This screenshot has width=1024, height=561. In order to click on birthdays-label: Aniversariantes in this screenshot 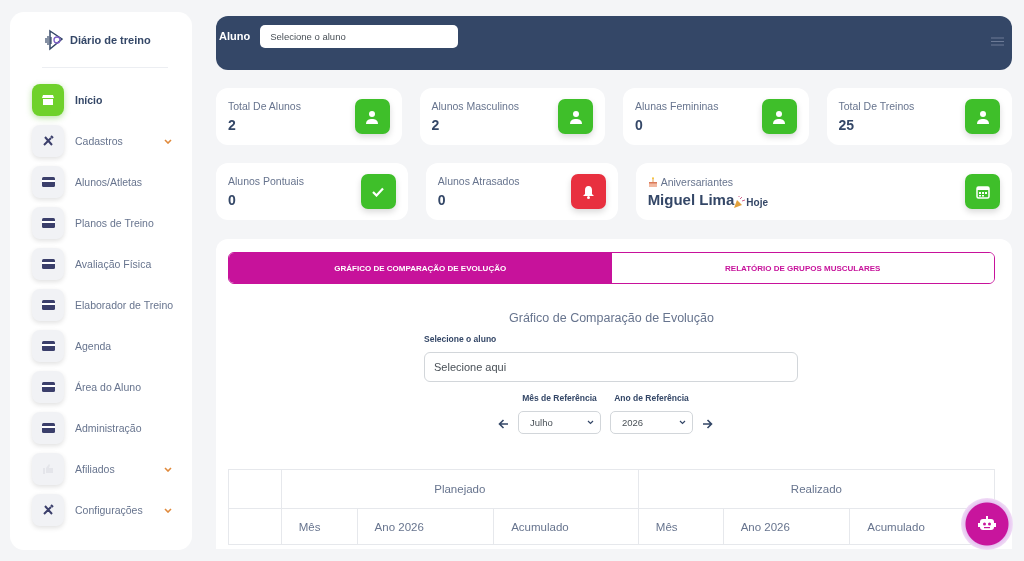, I will do `click(696, 181)`.